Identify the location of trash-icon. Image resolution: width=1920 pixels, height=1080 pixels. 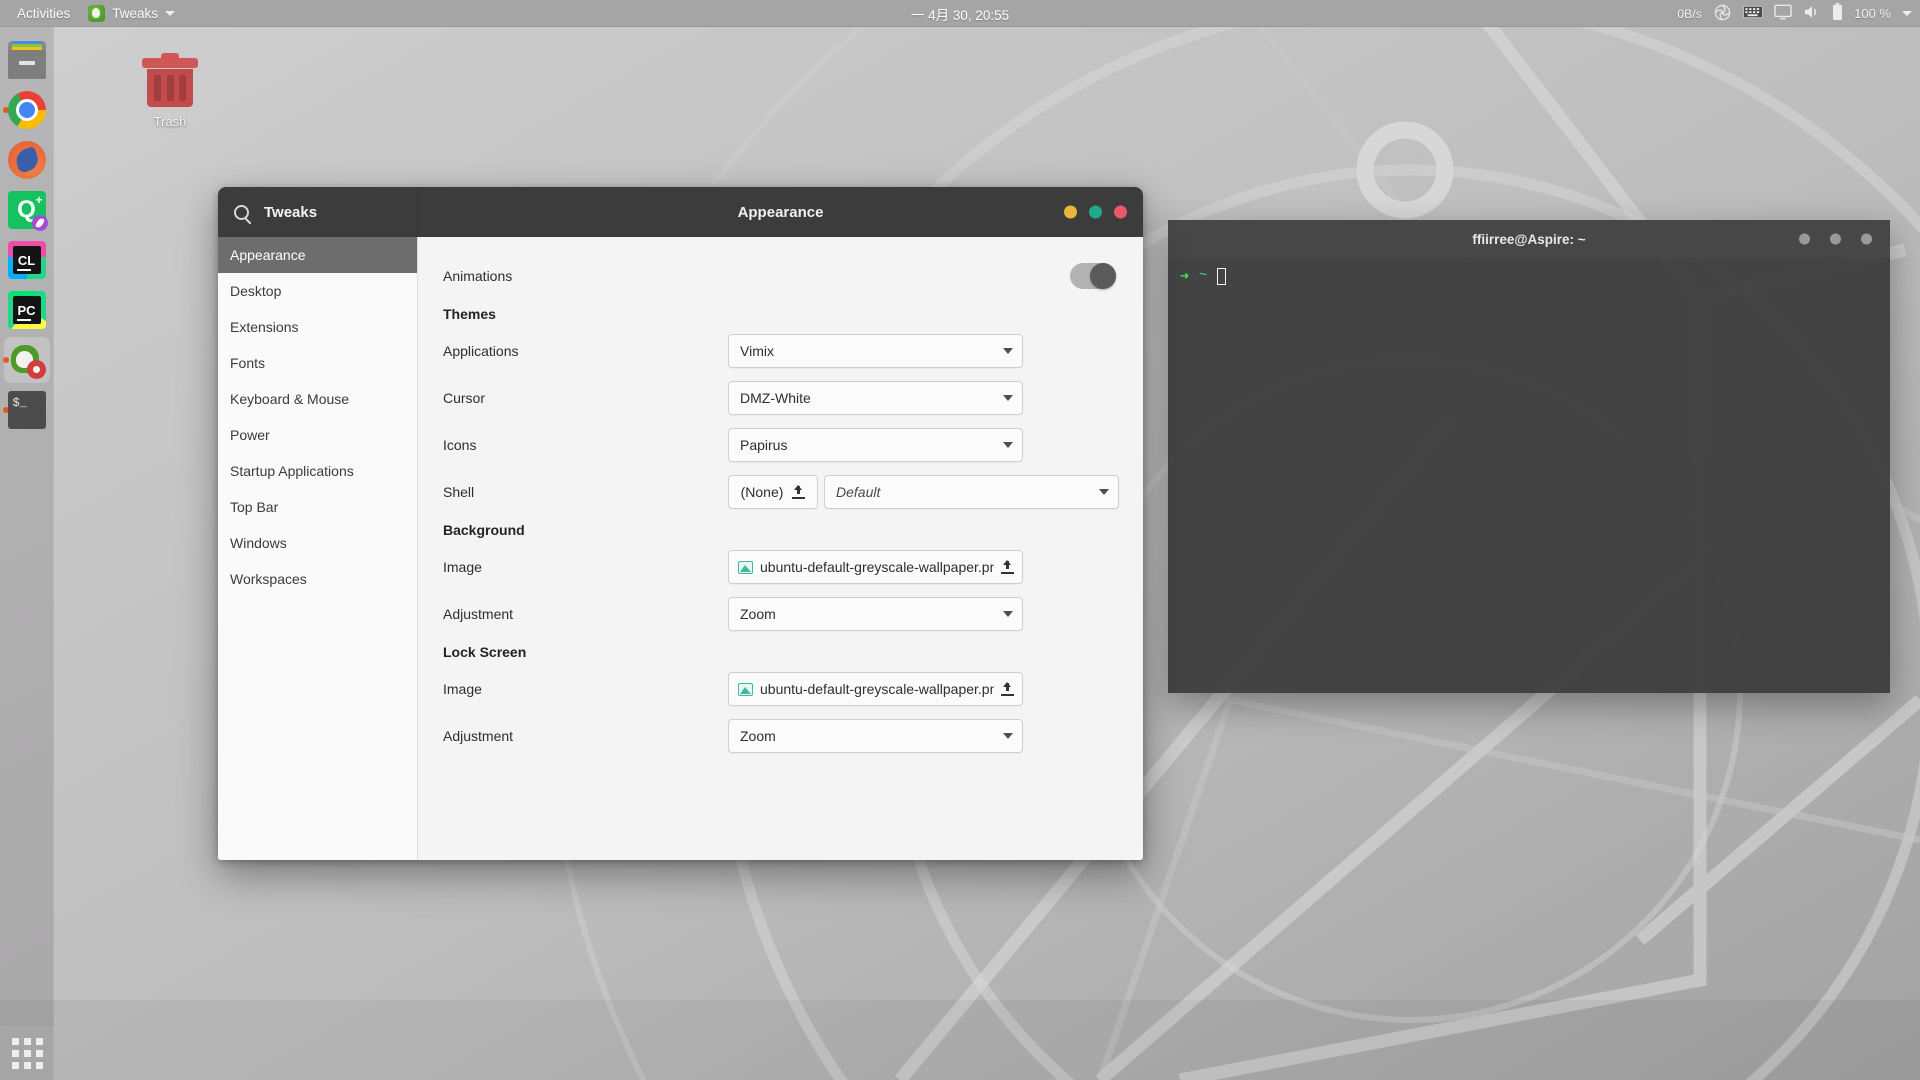
(170, 80).